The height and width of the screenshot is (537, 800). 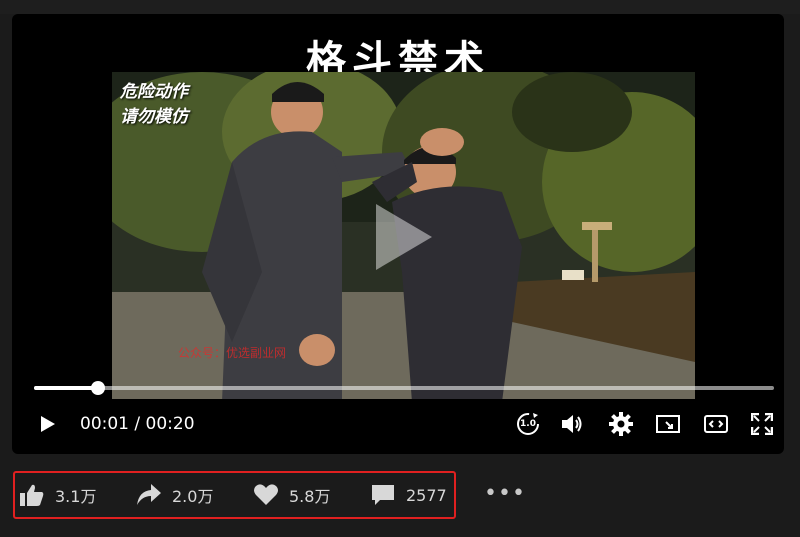 I want to click on playback-speed-label: 1.0, so click(x=528, y=424).